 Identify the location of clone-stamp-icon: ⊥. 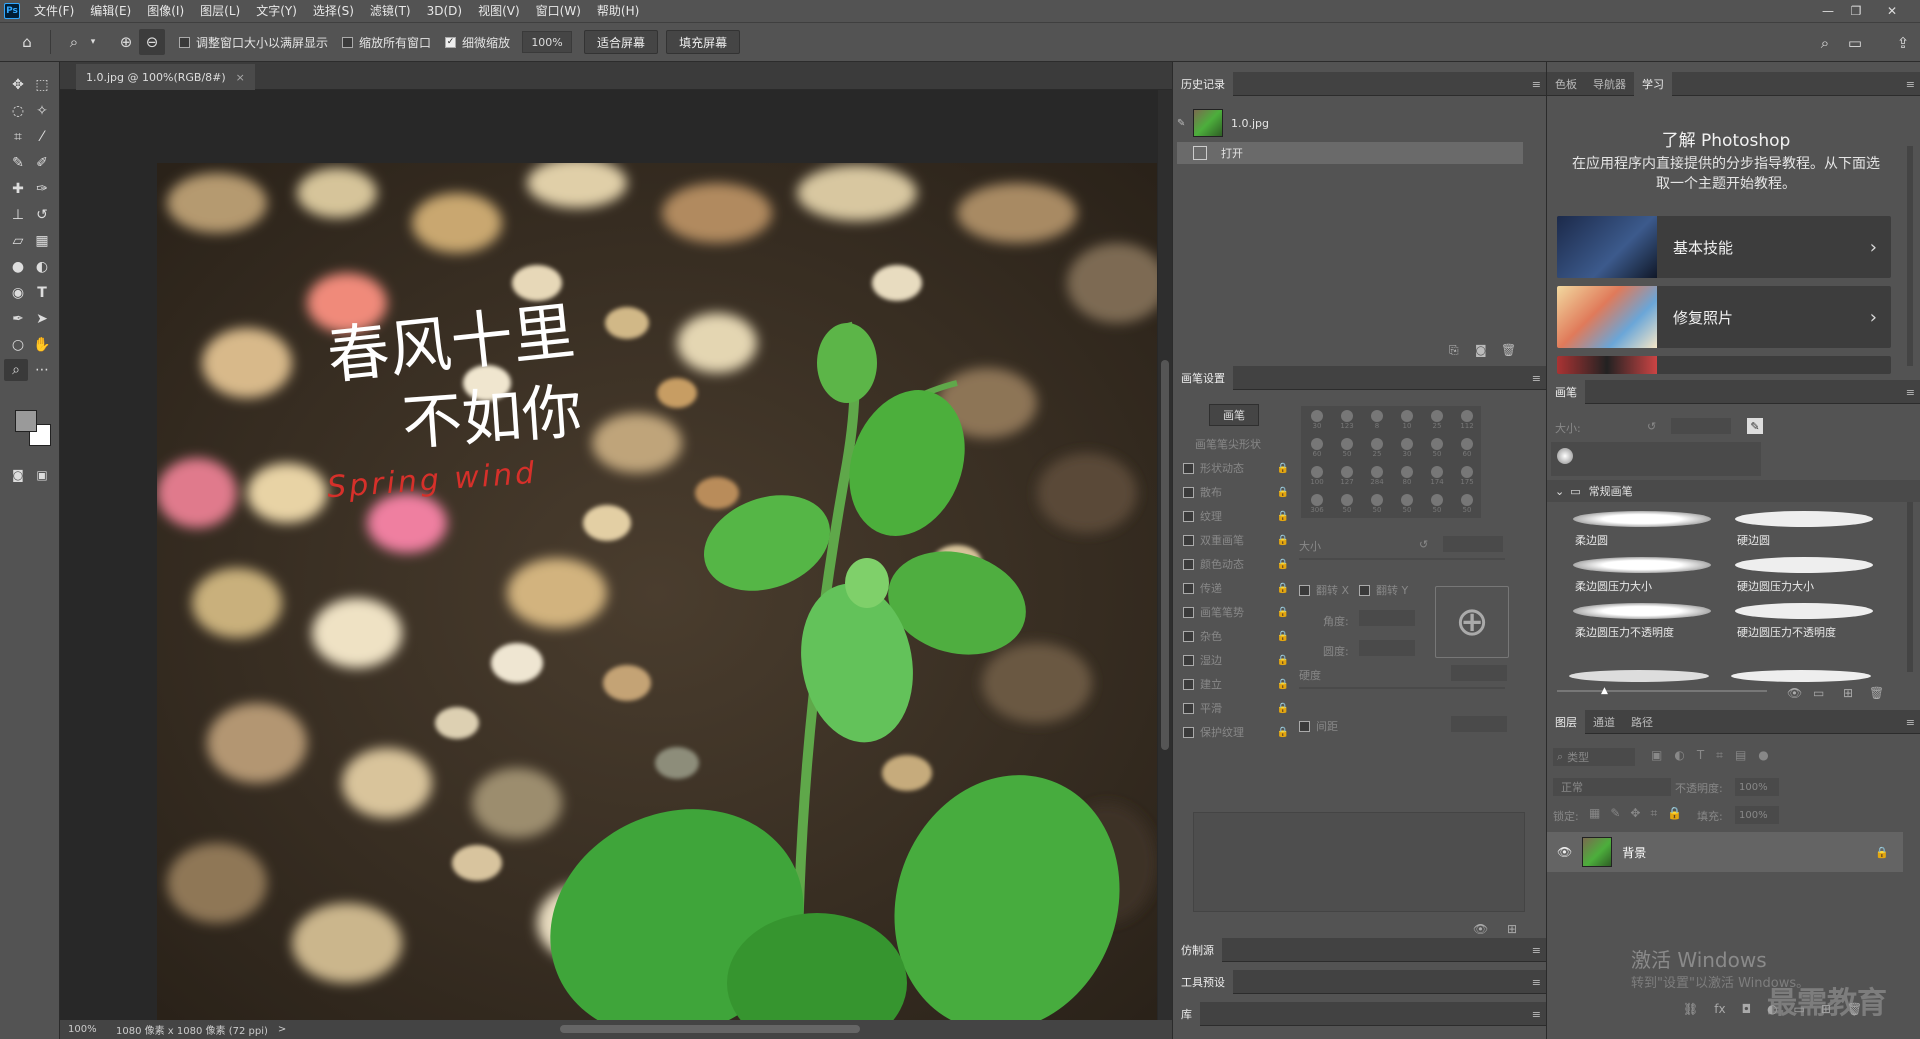
(18, 215).